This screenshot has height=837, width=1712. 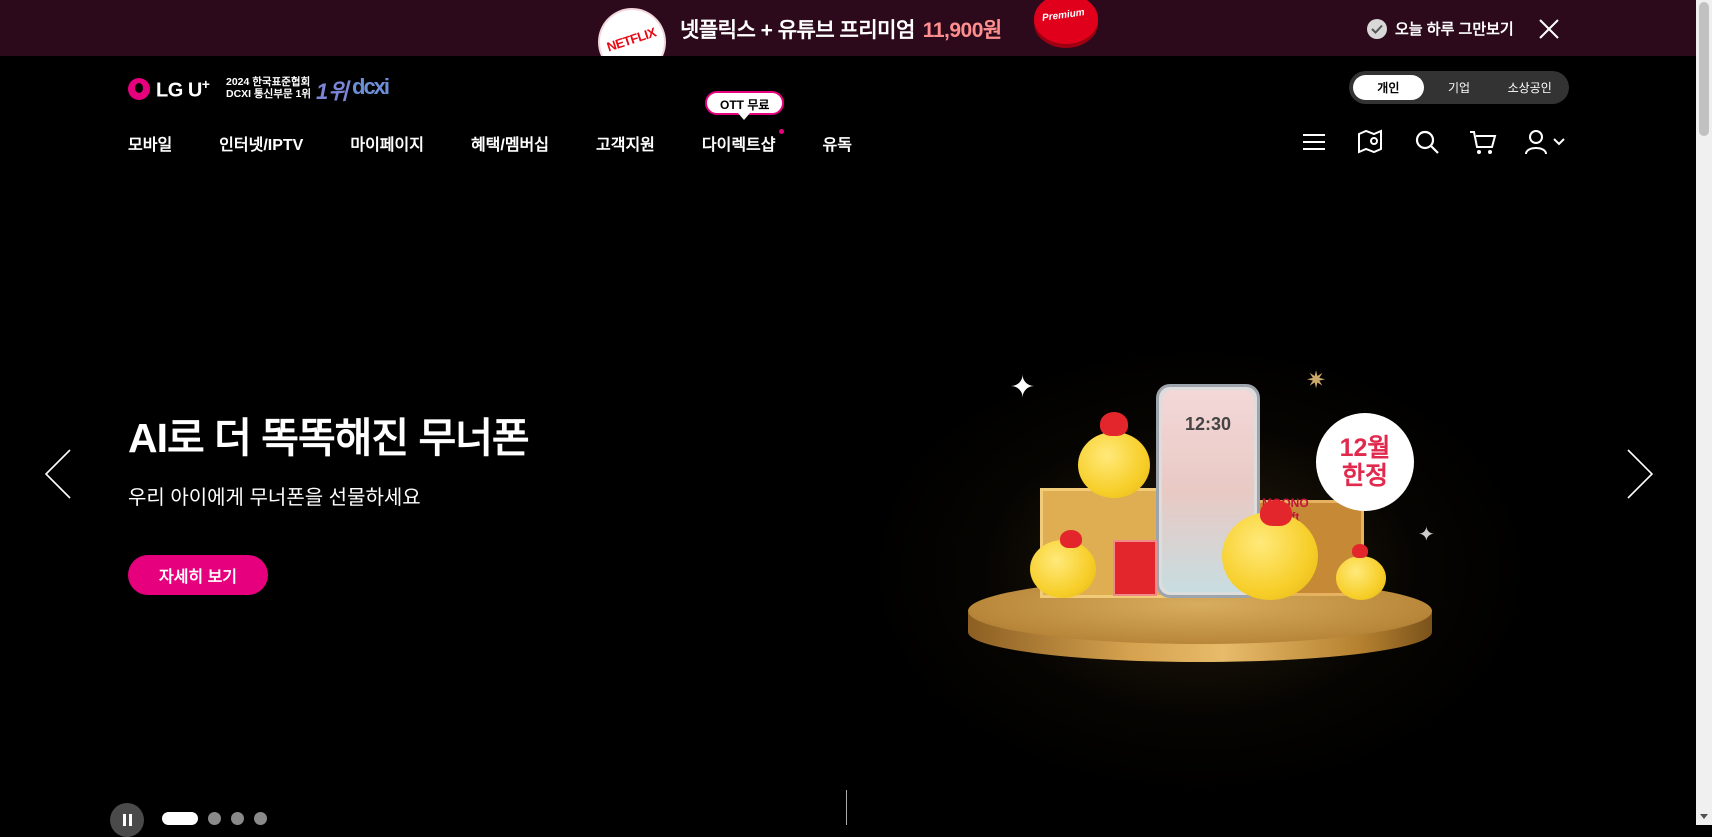 I want to click on cart-icon, so click(x=1483, y=142).